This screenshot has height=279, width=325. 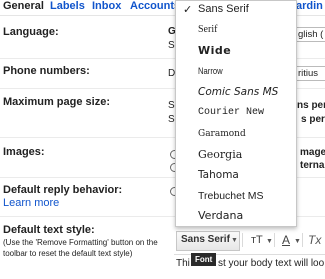 What do you see at coordinates (236, 51) in the screenshot?
I see `font-option-wide: Wide` at bounding box center [236, 51].